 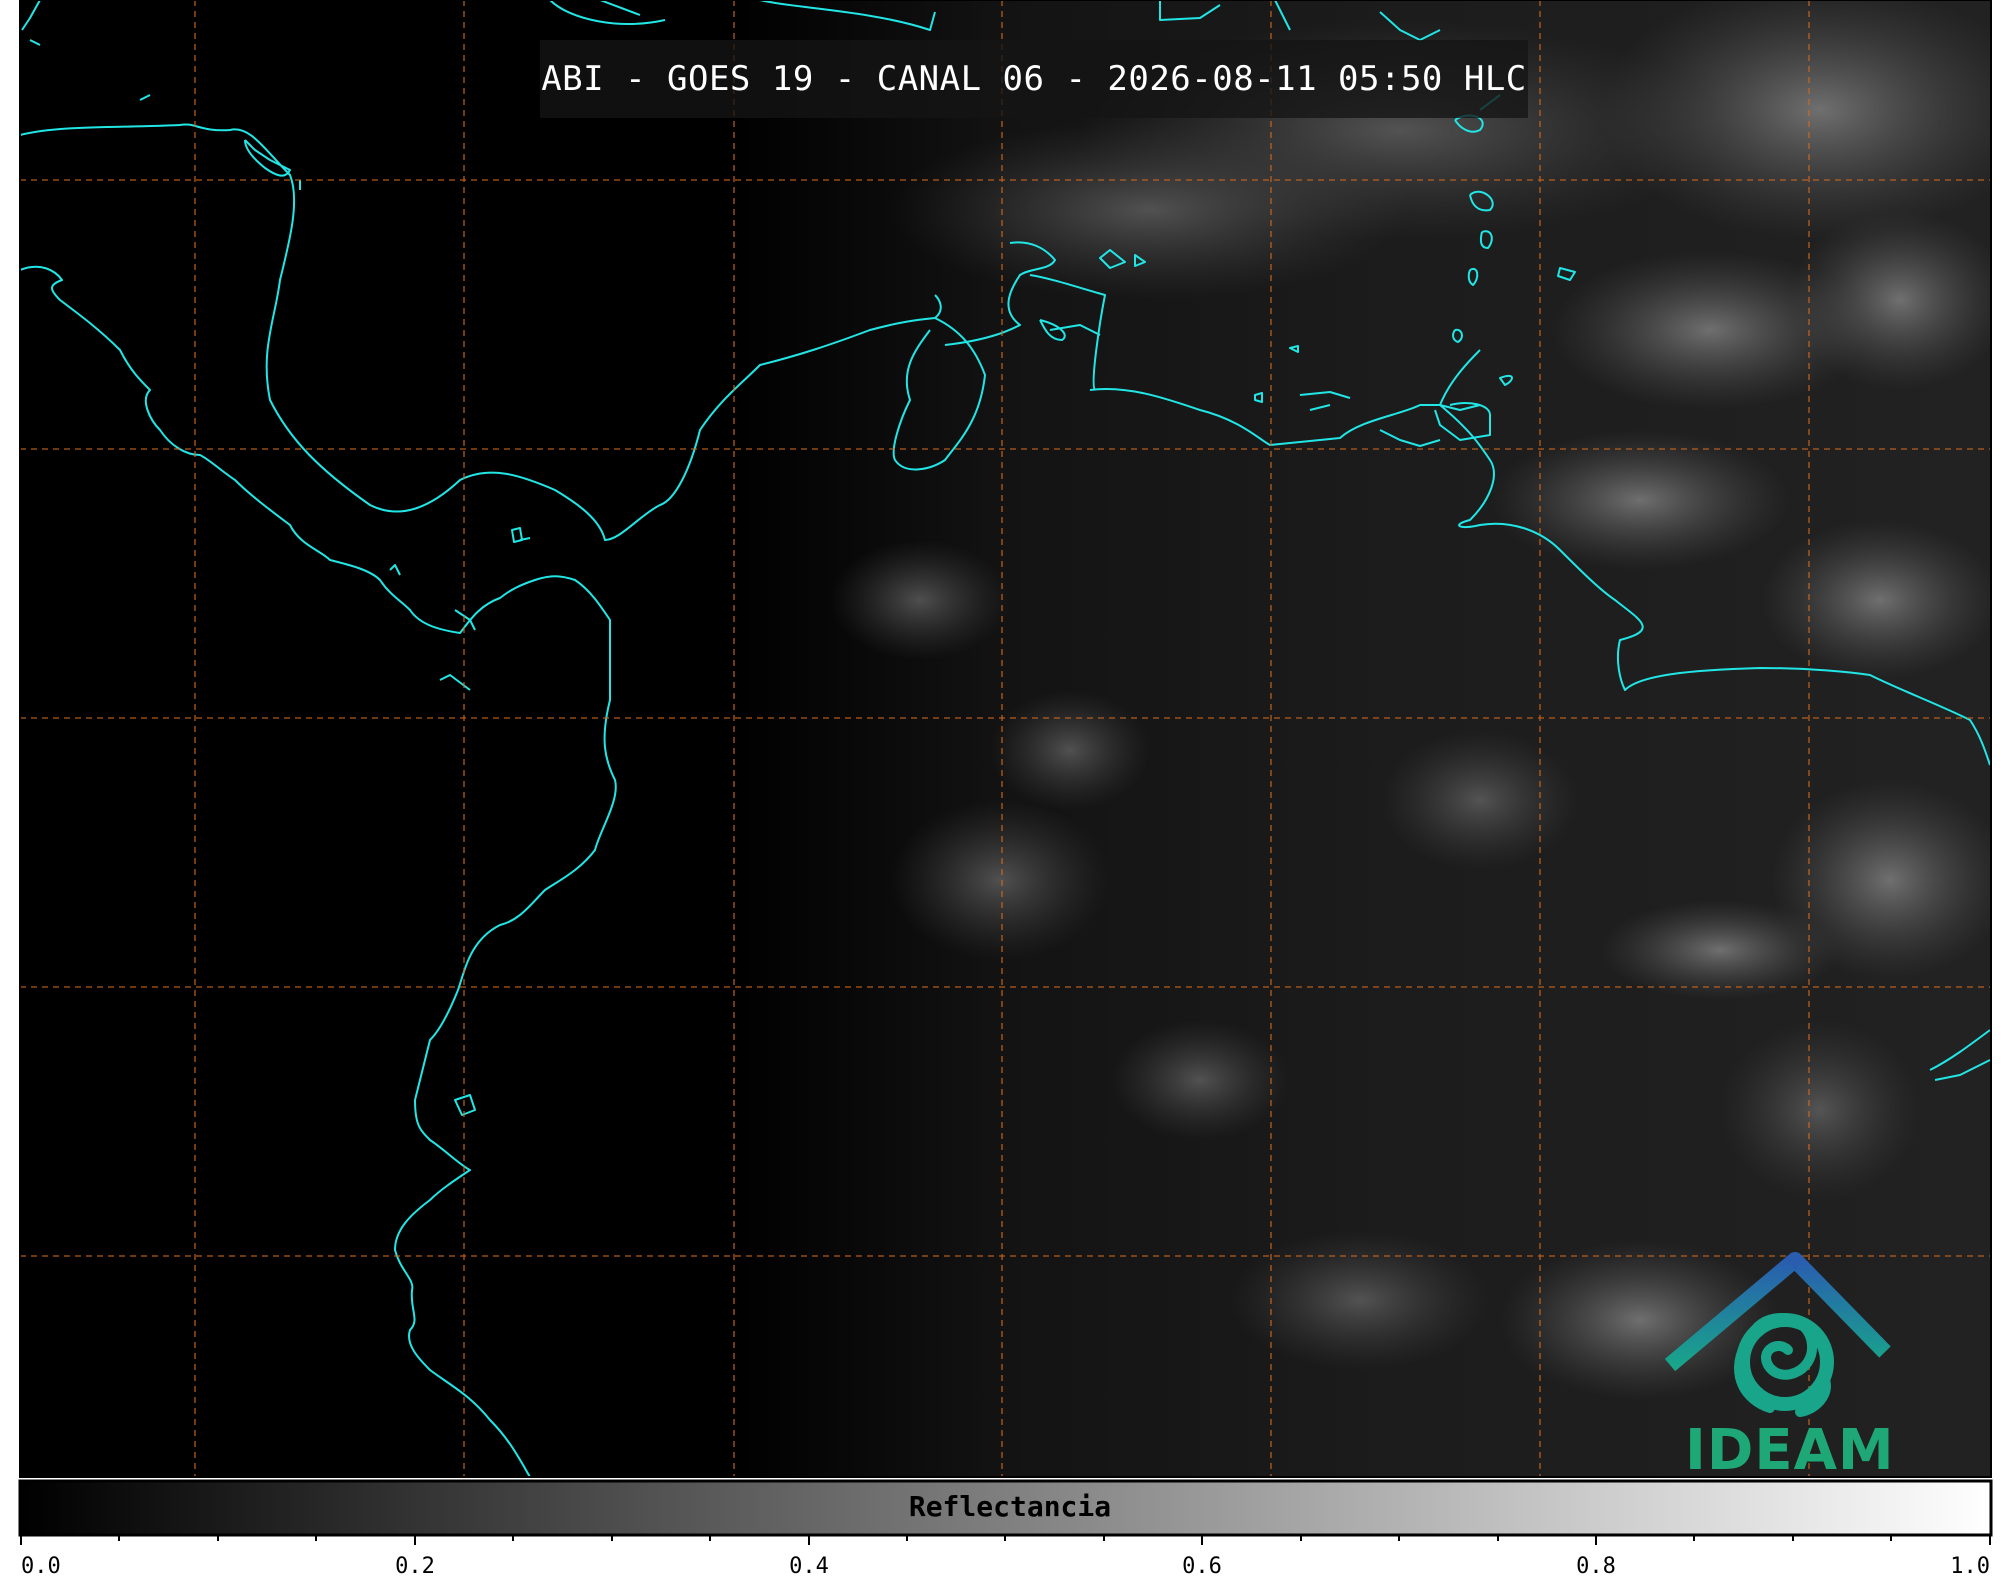 I want to click on colorbar-tick-label: 0.6, so click(x=1202, y=1566).